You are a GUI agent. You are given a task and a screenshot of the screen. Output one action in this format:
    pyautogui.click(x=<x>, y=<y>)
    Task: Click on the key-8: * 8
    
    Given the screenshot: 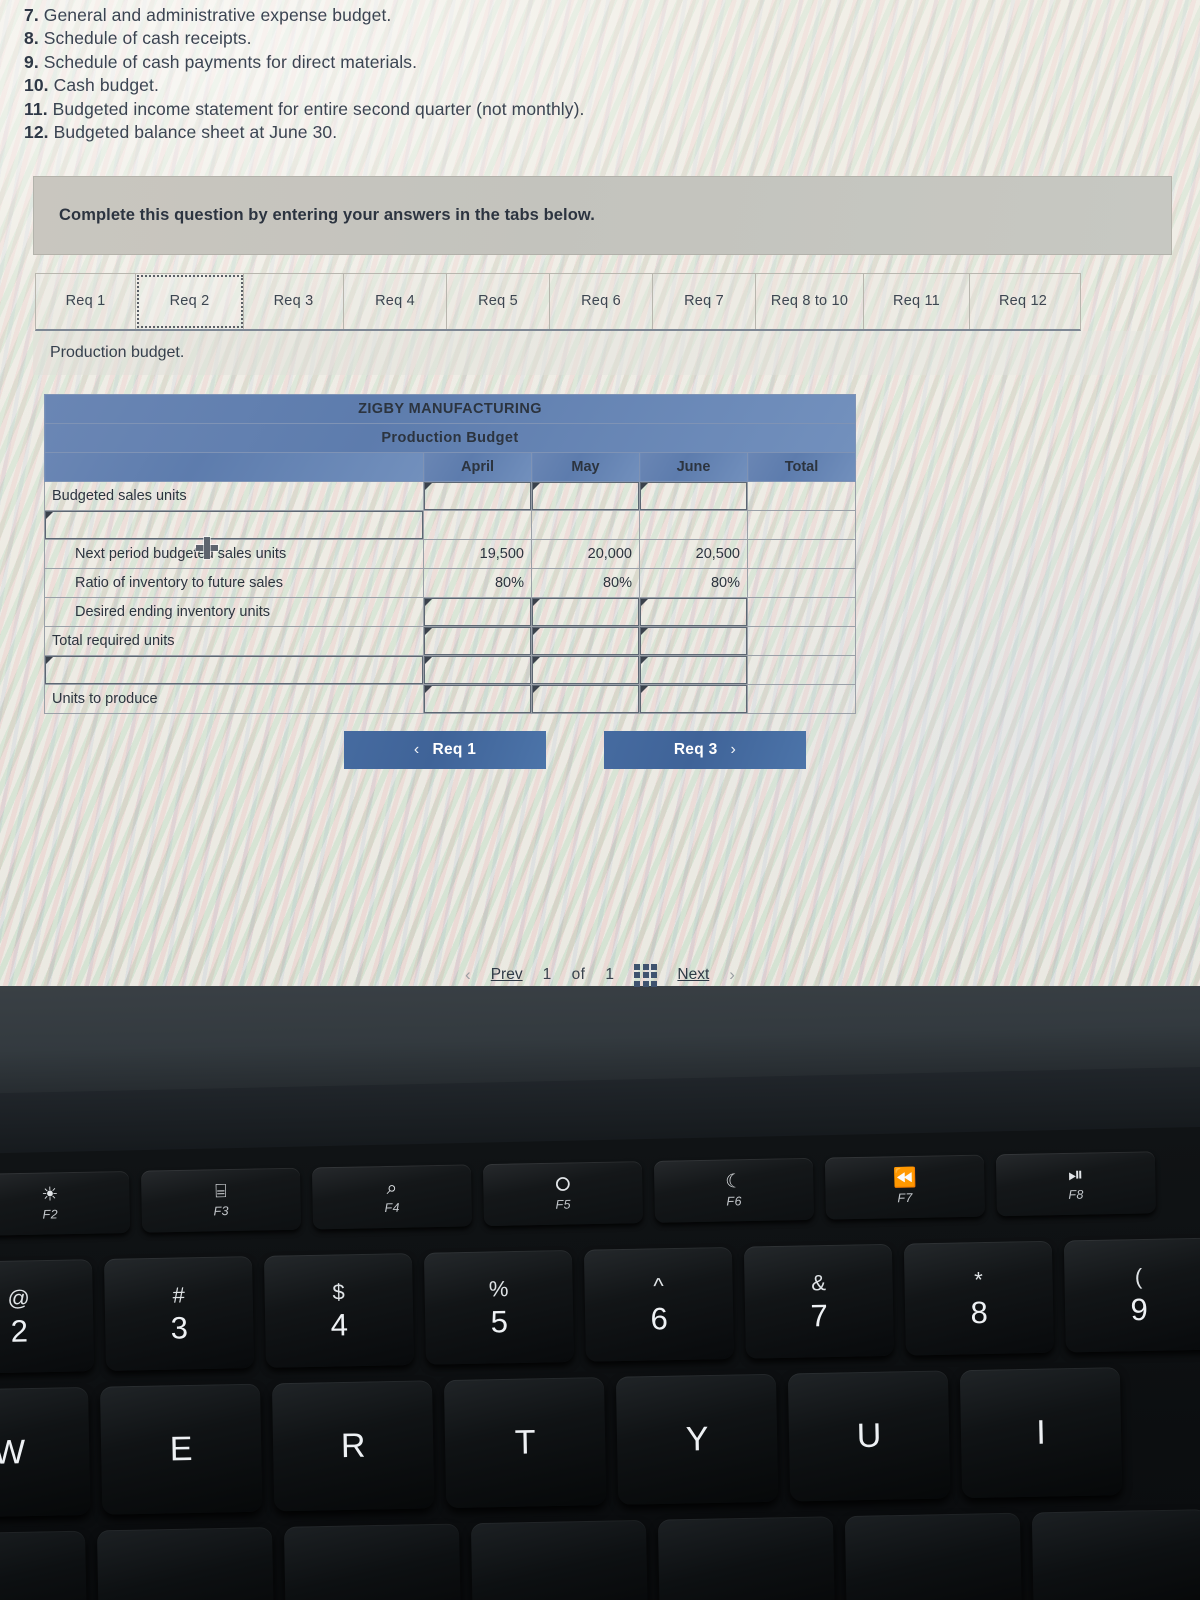 What is the action you would take?
    pyautogui.click(x=978, y=1298)
    